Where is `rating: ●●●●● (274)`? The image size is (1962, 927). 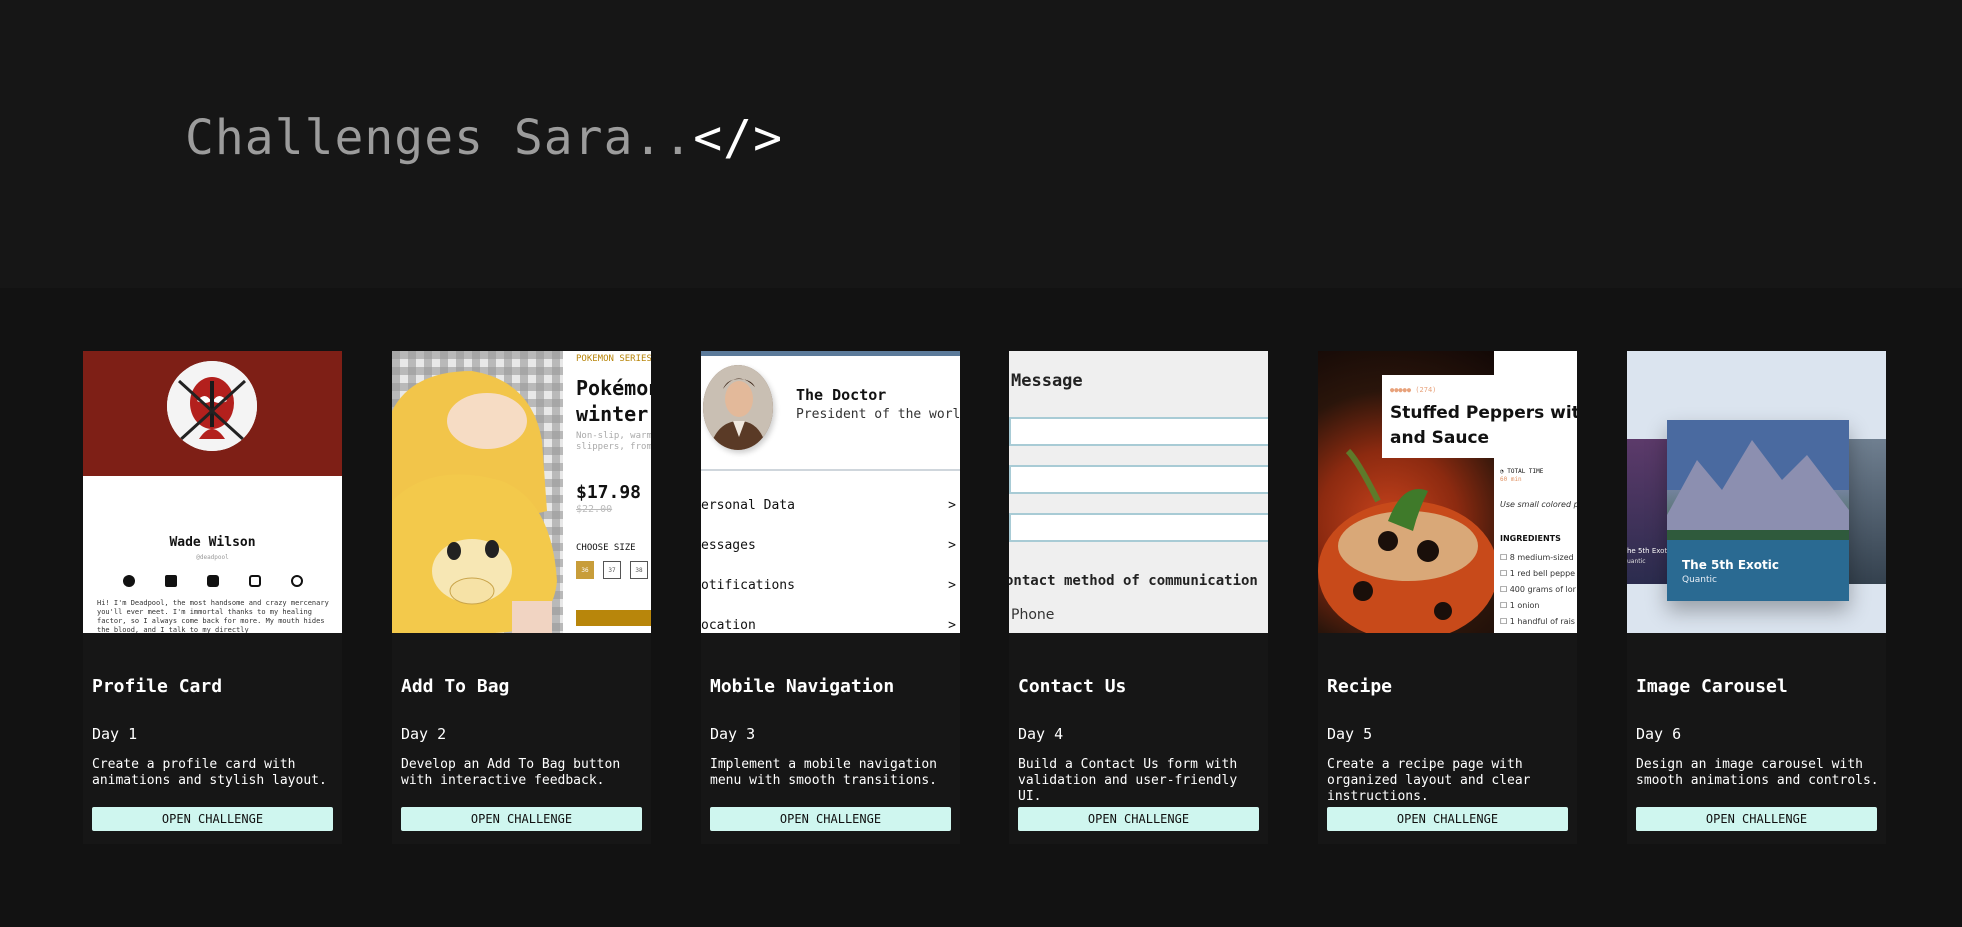
rating: ●●●●● (274) is located at coordinates (1413, 390).